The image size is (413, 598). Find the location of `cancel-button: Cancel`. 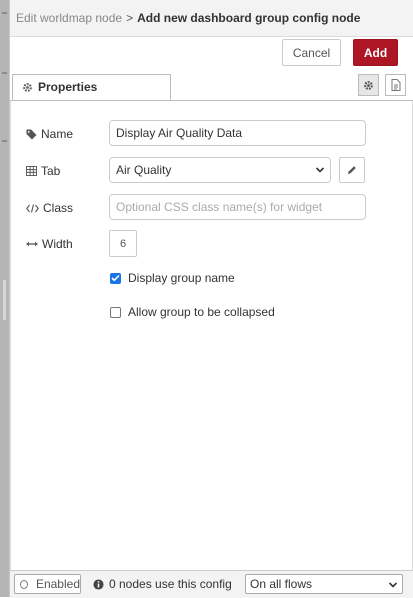

cancel-button: Cancel is located at coordinates (311, 52).